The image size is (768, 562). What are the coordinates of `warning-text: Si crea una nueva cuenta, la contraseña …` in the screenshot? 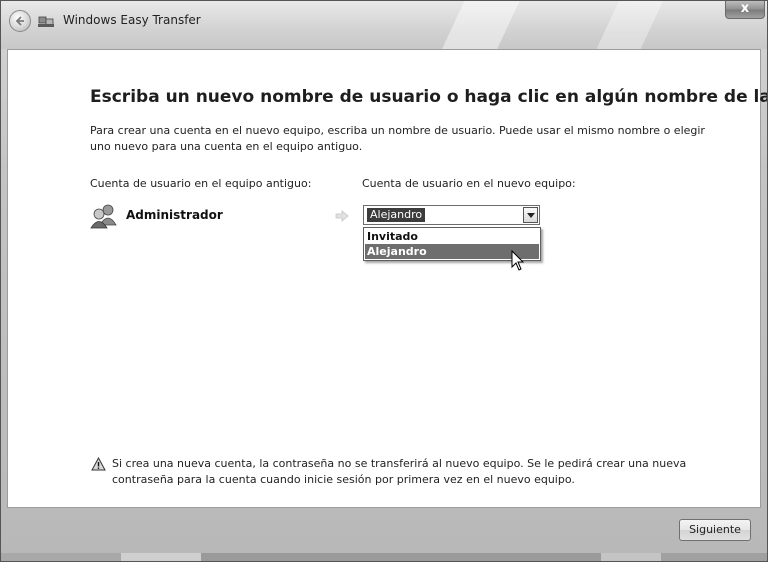 It's located at (399, 471).